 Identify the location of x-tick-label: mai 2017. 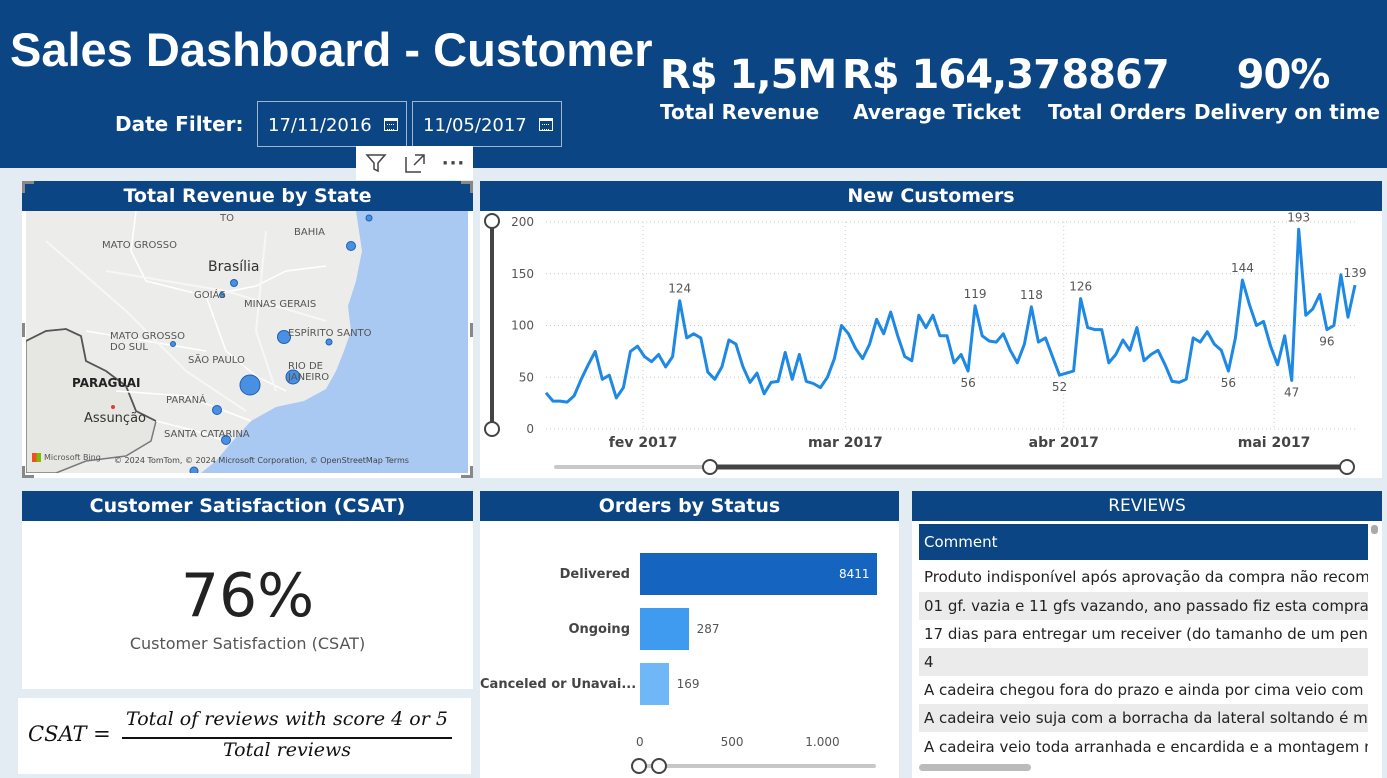
(1274, 443).